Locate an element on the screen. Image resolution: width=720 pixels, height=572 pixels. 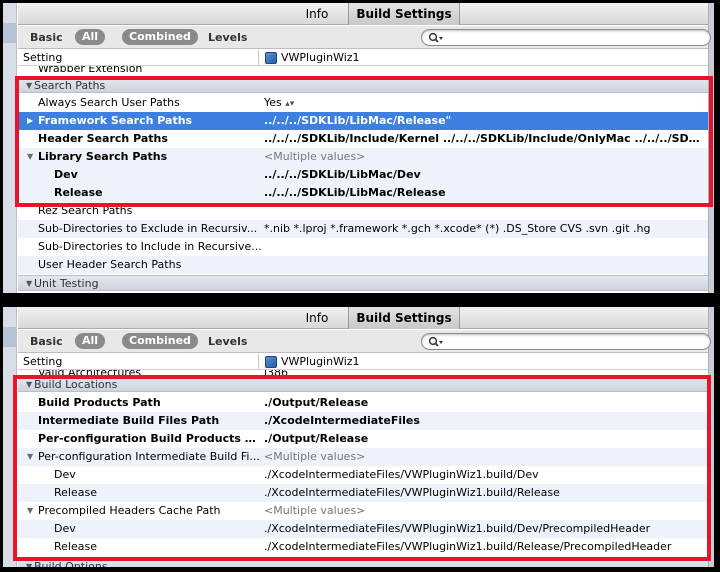
group-search-paths: ▼ Search Paths is located at coordinates (363, 85).